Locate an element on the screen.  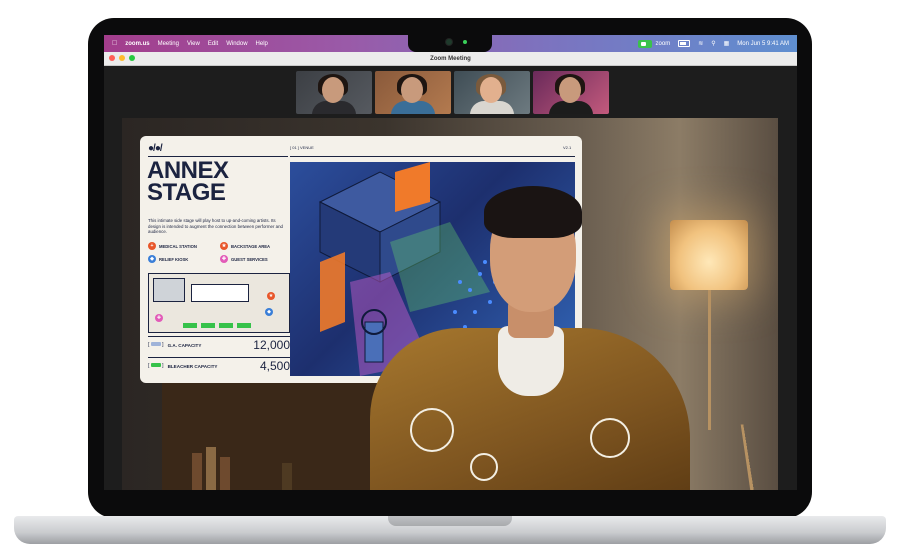
camera-indicator-icon is located at coordinates (465, 42).